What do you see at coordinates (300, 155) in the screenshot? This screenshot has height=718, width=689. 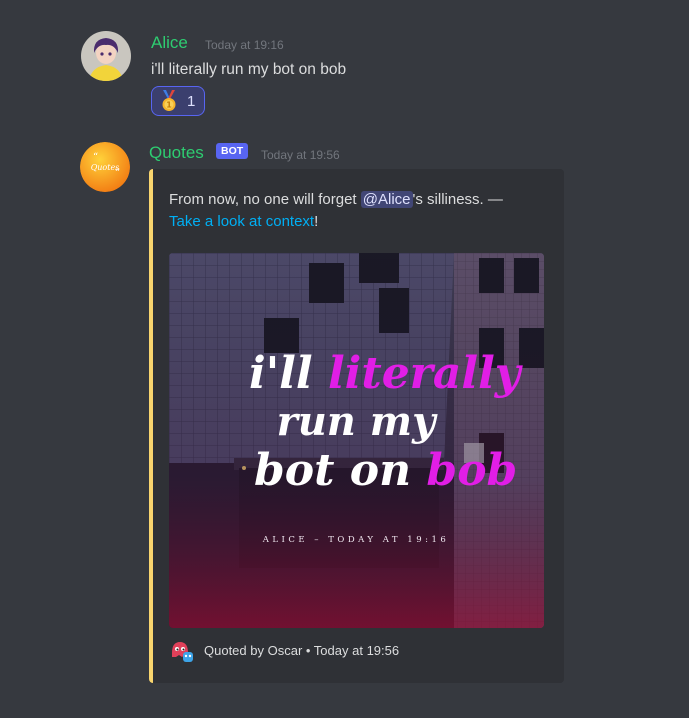 I see `quotes-timestamp: Today at 19:56` at bounding box center [300, 155].